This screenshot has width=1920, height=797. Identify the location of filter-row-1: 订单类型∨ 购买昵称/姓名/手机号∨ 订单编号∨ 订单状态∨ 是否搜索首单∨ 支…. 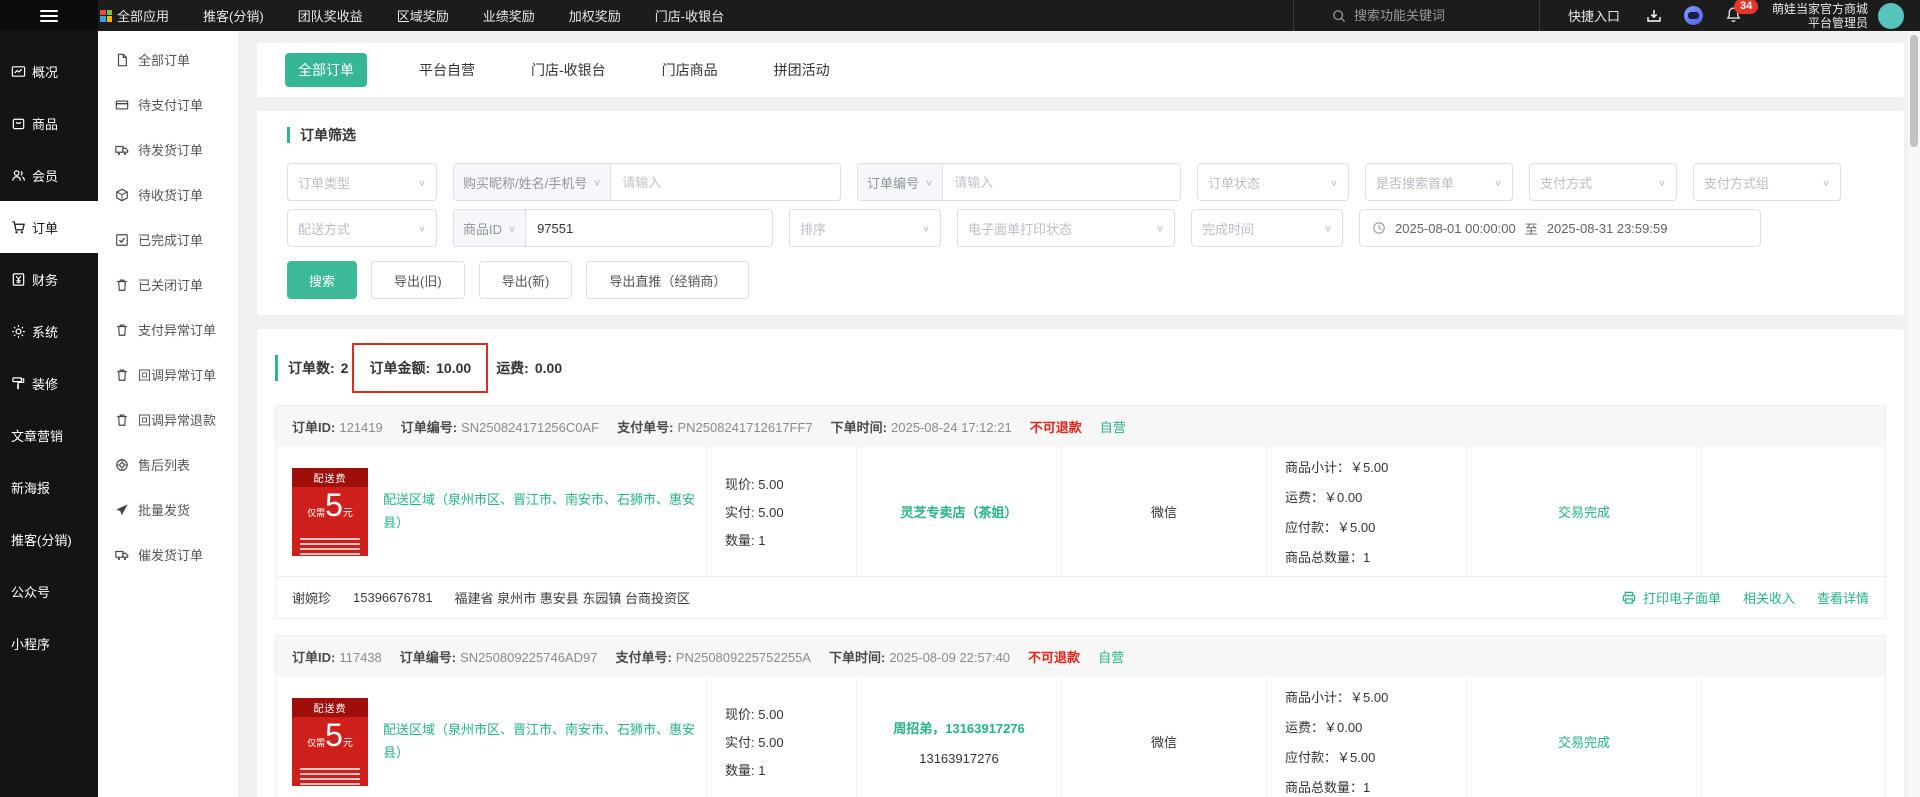
(1080, 182).